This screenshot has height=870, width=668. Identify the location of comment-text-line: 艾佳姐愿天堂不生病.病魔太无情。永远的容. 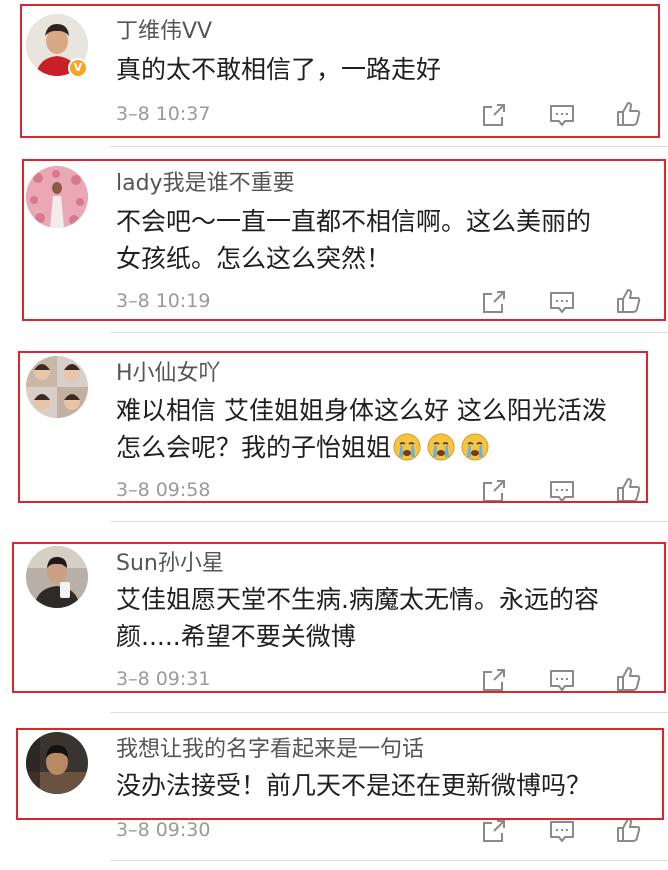
(357, 599).